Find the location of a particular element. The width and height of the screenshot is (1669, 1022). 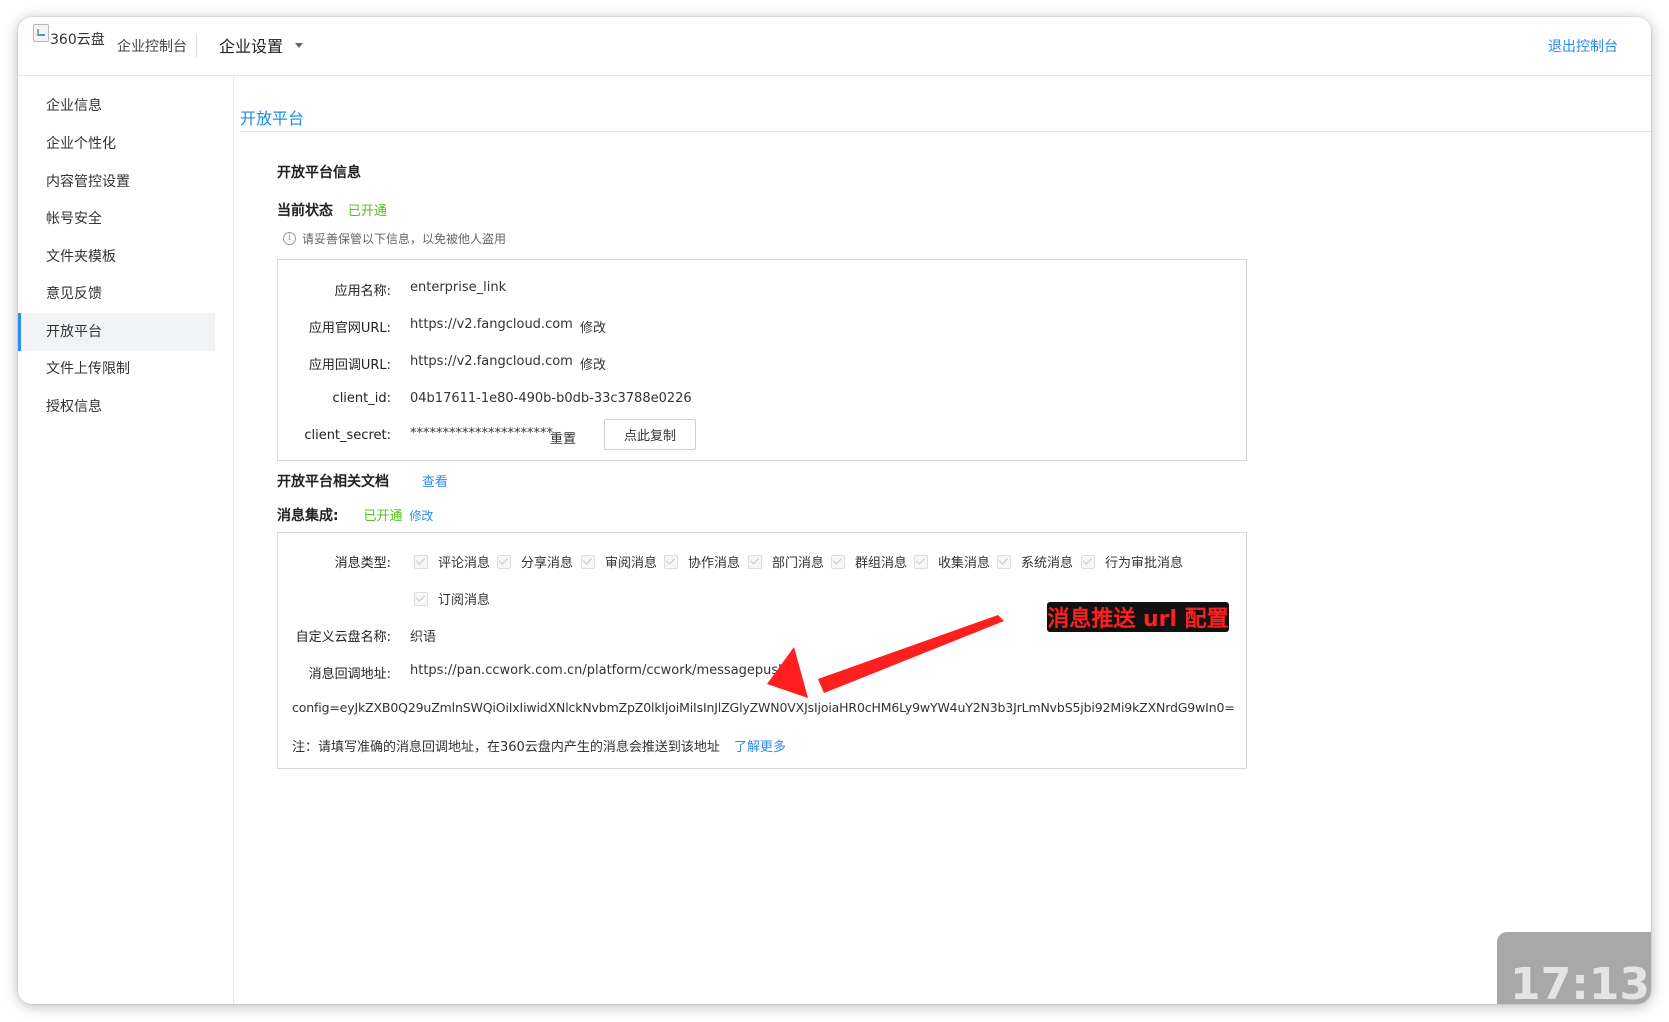

annotation-arrow-head is located at coordinates (787, 672).